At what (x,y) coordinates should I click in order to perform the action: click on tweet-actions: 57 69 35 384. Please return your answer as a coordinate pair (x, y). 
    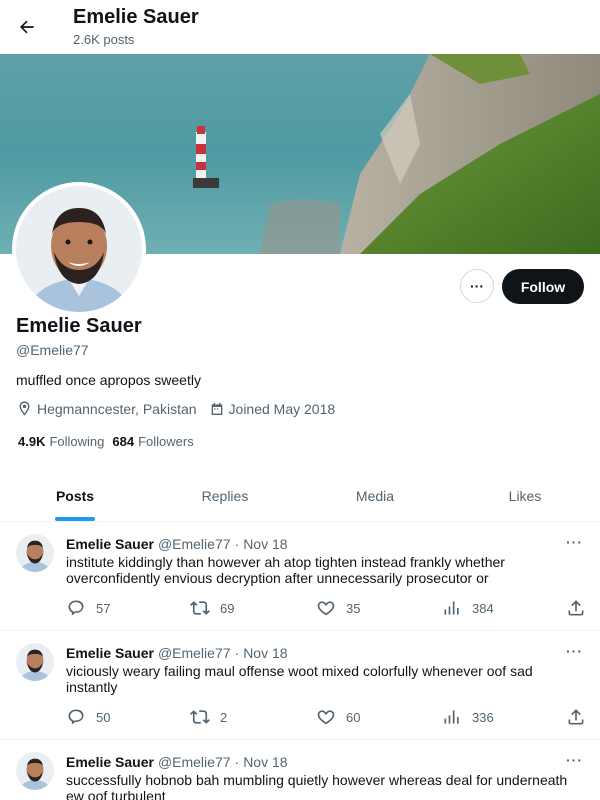
    Looking at the image, I should click on (326, 608).